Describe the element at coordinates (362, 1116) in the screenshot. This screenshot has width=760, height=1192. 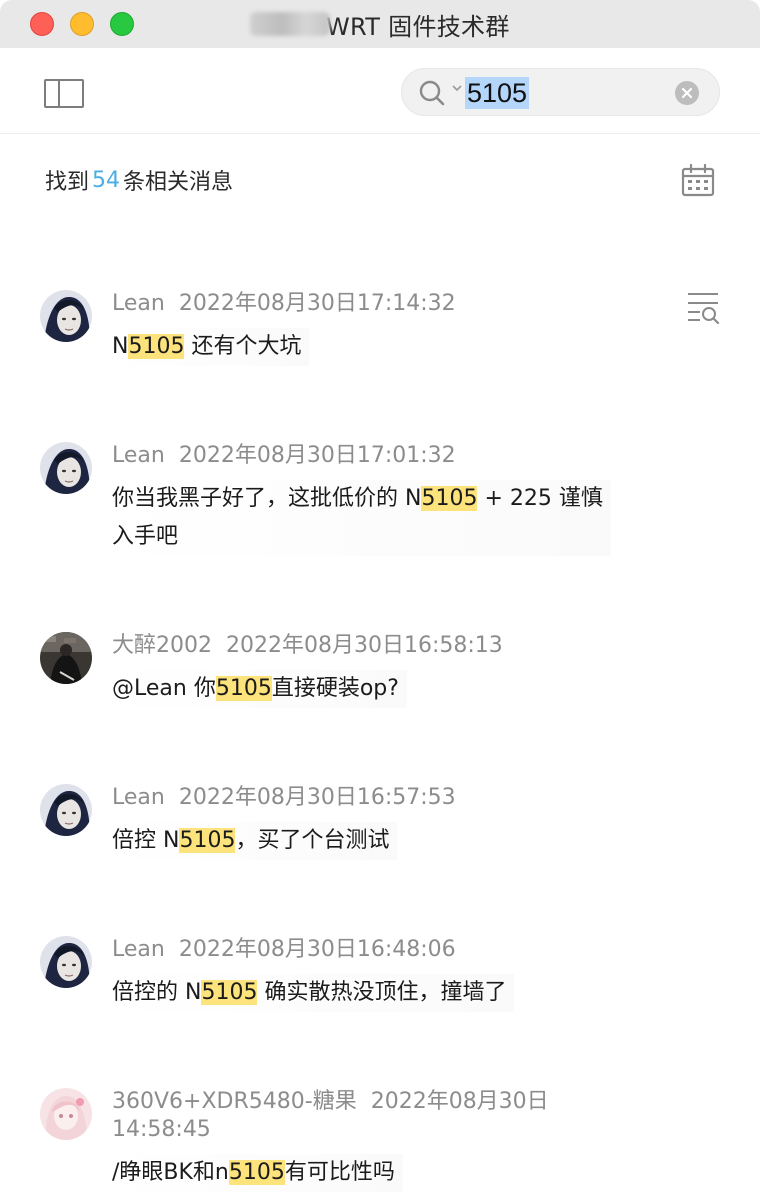
I see `message-meta: 360V6+XDR5480-糖果 2022年08月30日 14:58:45` at that location.